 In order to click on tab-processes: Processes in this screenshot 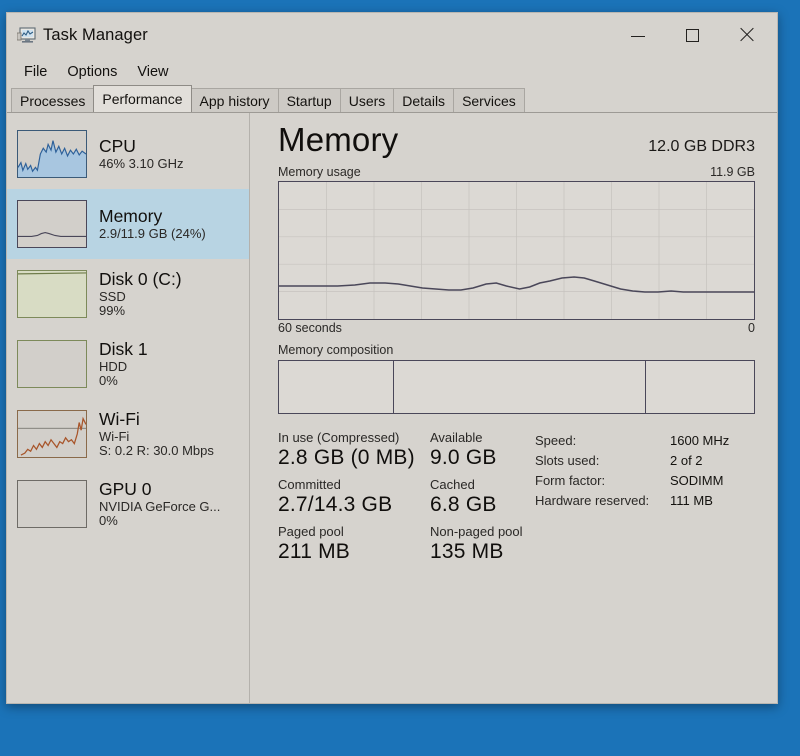, I will do `click(53, 100)`.